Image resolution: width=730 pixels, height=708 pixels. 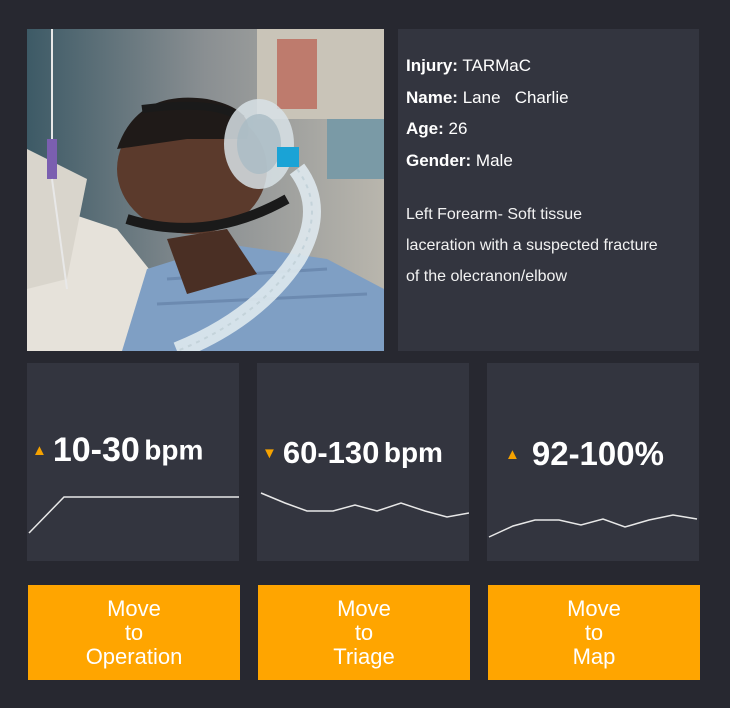 I want to click on description-line: laceration with a suspected fracture, so click(x=532, y=245).